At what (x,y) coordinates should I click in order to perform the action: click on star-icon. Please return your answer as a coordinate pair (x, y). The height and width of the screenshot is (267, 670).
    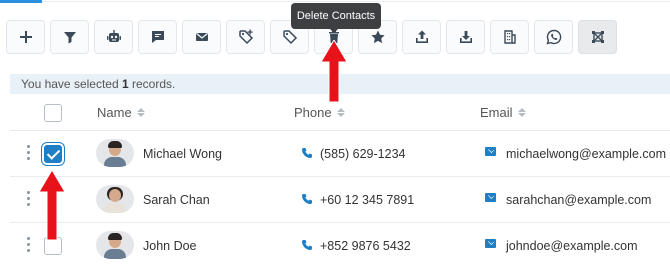
    Looking at the image, I should click on (377, 37).